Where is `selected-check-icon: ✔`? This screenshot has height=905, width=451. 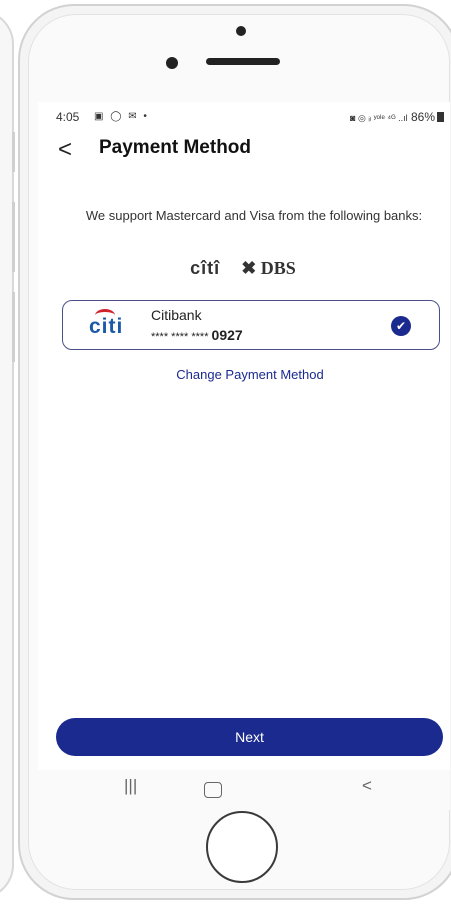
selected-check-icon: ✔ is located at coordinates (401, 326).